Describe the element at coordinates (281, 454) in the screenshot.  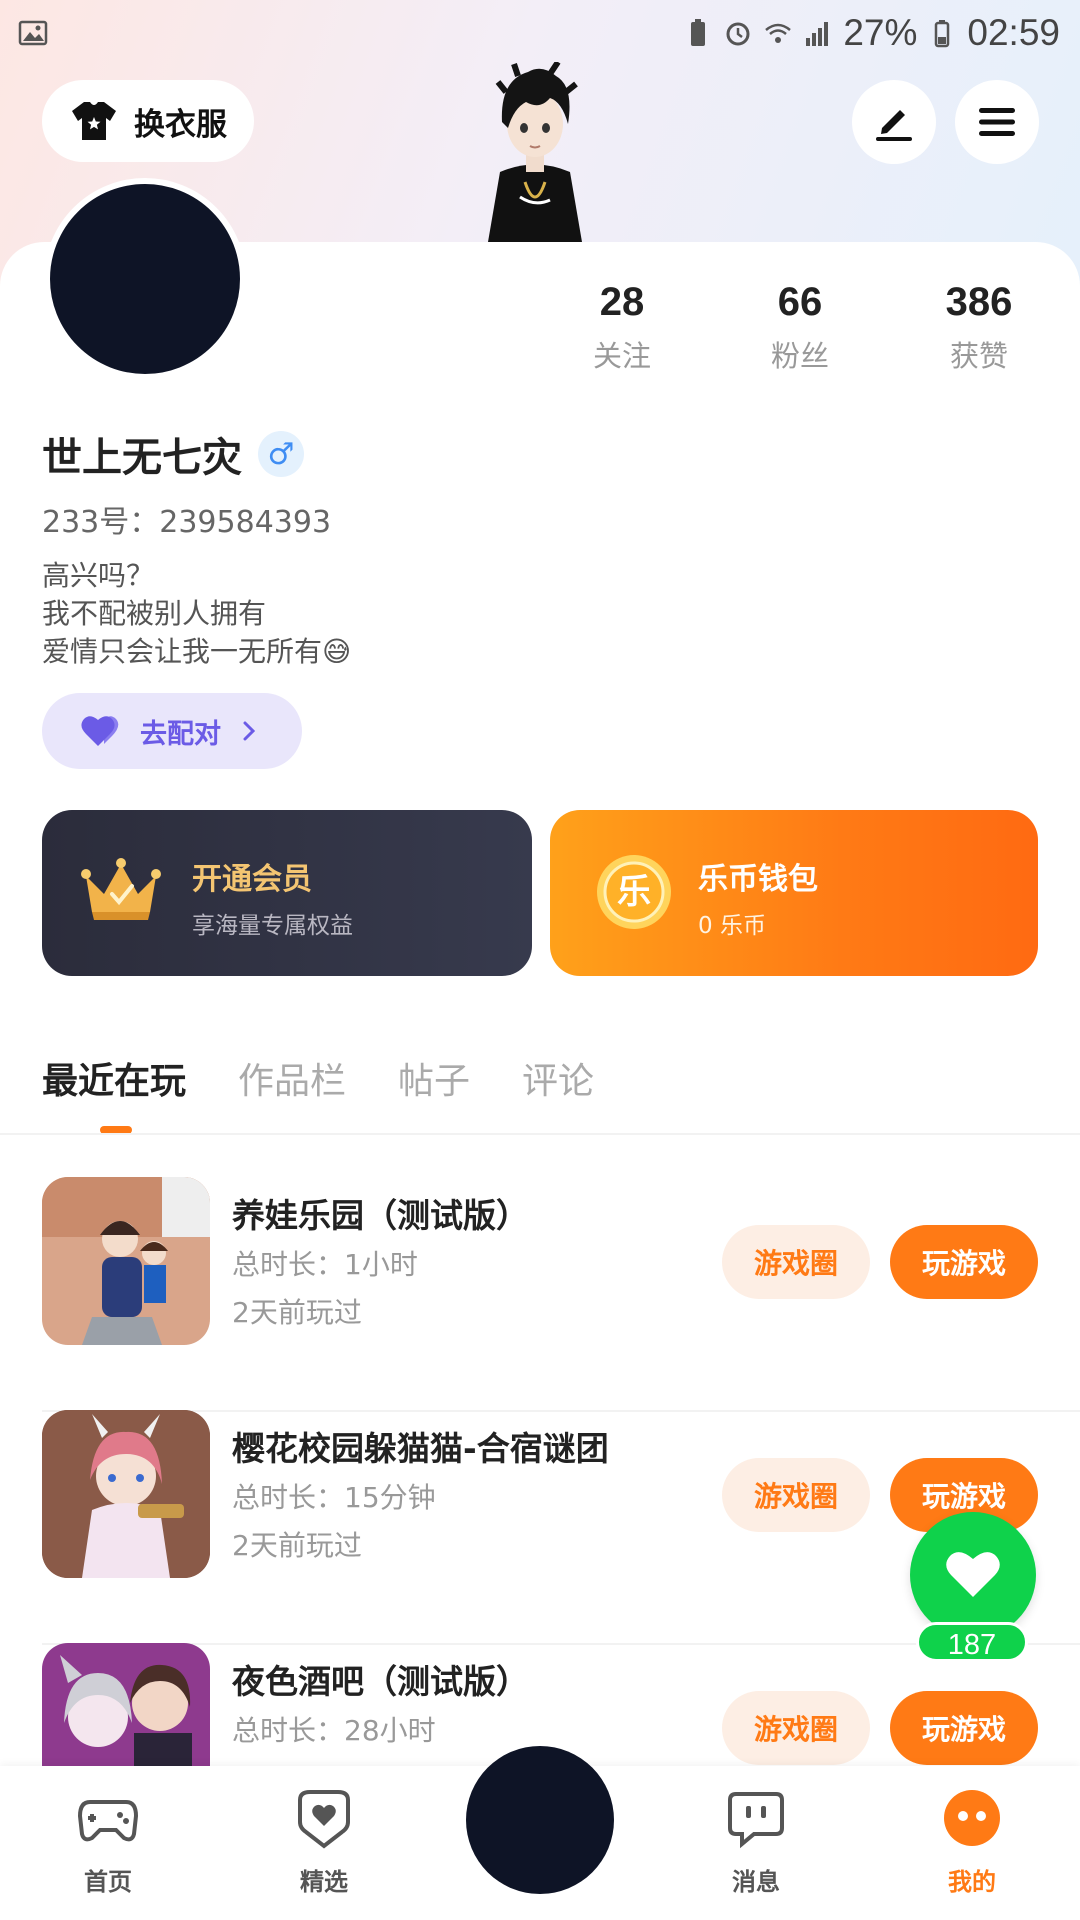
I see `male-gender-icon: ♂` at that location.